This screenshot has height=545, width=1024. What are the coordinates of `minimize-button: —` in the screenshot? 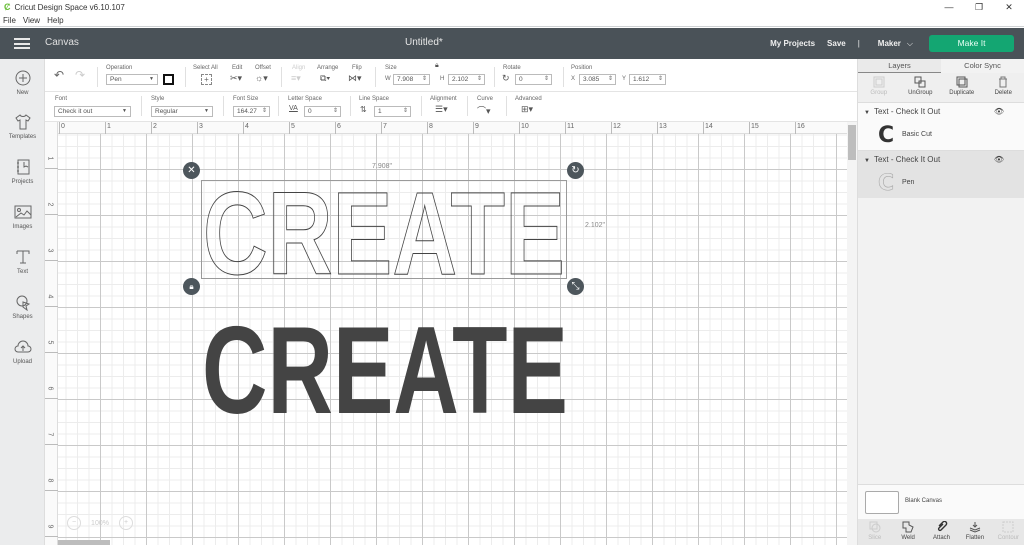 It's located at (949, 7).